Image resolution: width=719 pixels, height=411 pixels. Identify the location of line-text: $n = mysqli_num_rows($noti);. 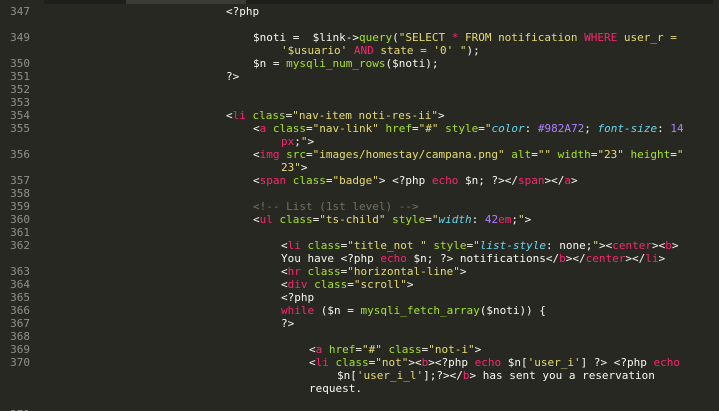
(345, 63).